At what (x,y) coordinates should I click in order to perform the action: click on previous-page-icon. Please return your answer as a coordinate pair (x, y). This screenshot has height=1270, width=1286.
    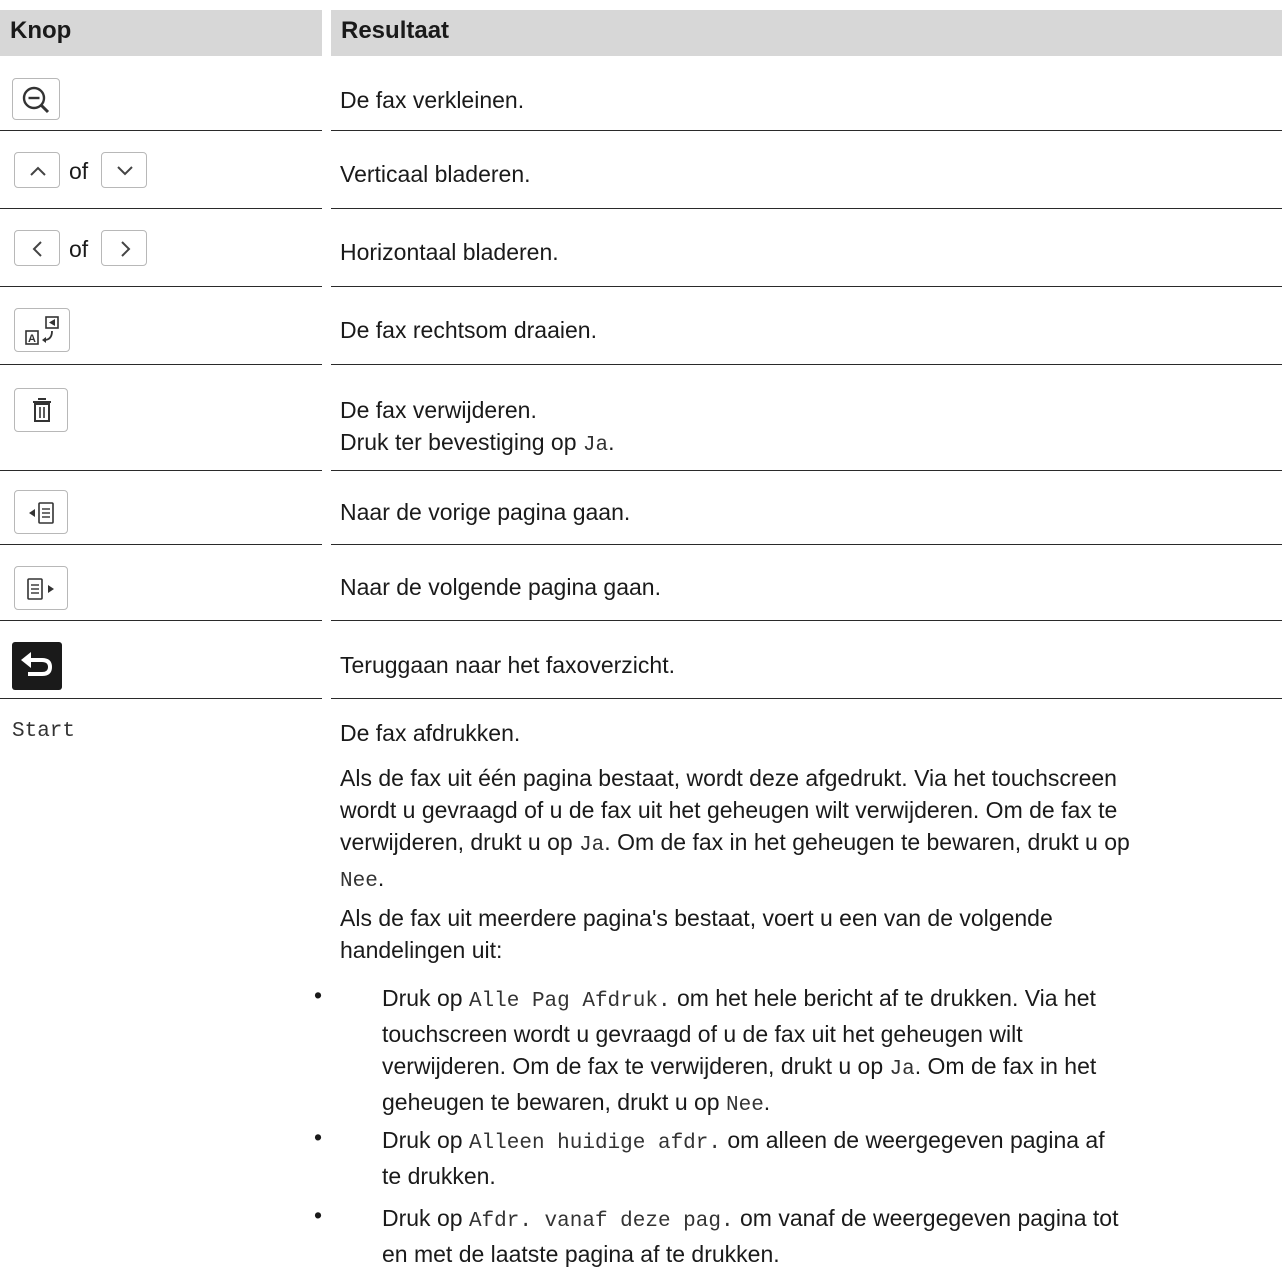
    Looking at the image, I should click on (41, 512).